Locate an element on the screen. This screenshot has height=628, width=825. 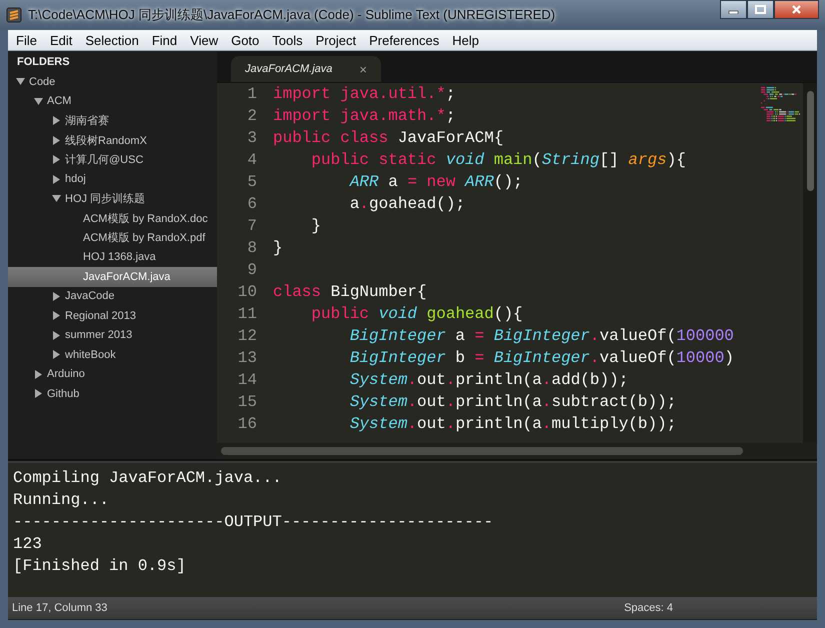
line-number: 7 is located at coordinates (252, 226).